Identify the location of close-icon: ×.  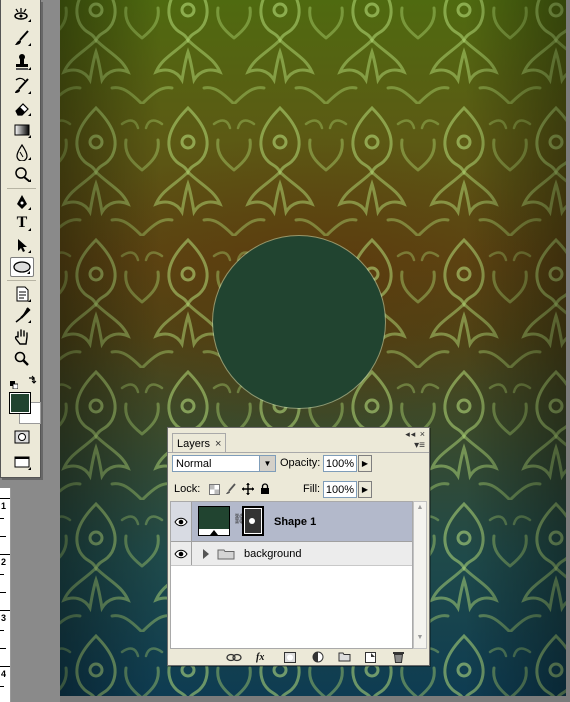
(218, 444).